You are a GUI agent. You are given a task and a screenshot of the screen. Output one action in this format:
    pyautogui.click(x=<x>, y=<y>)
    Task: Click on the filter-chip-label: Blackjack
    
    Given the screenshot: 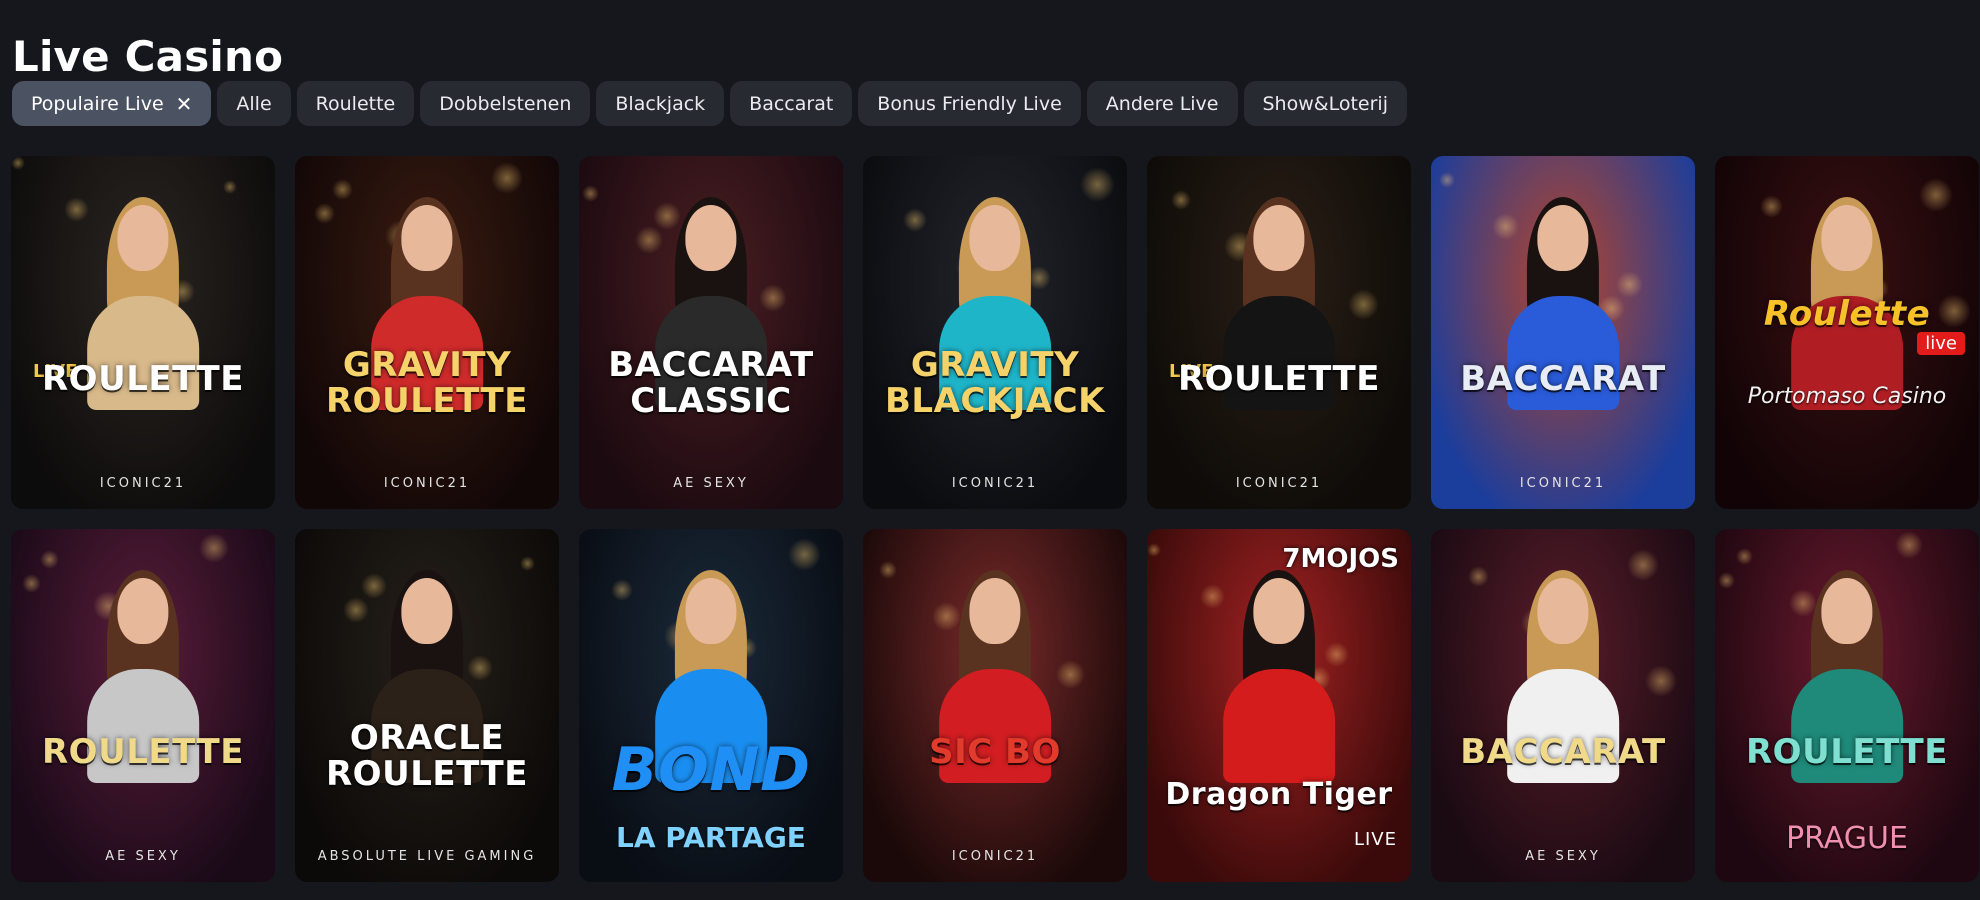 What is the action you would take?
    pyautogui.click(x=660, y=103)
    